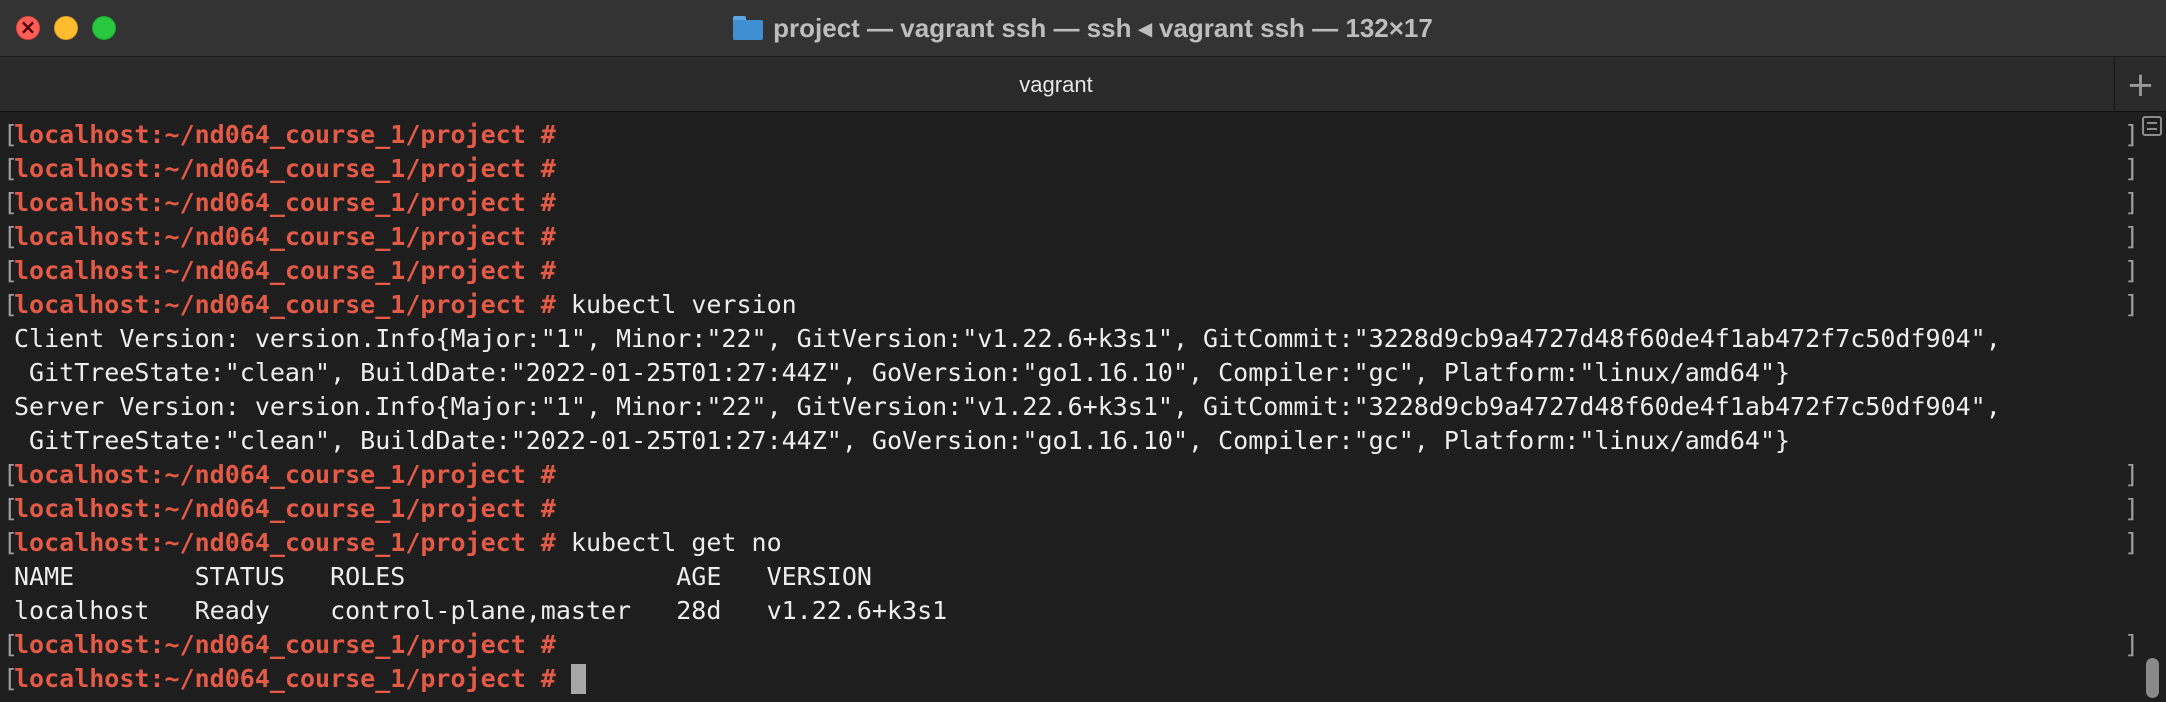 This screenshot has width=2166, height=702. Describe the element at coordinates (2152, 678) in the screenshot. I see `scrollbar-thumb` at that location.